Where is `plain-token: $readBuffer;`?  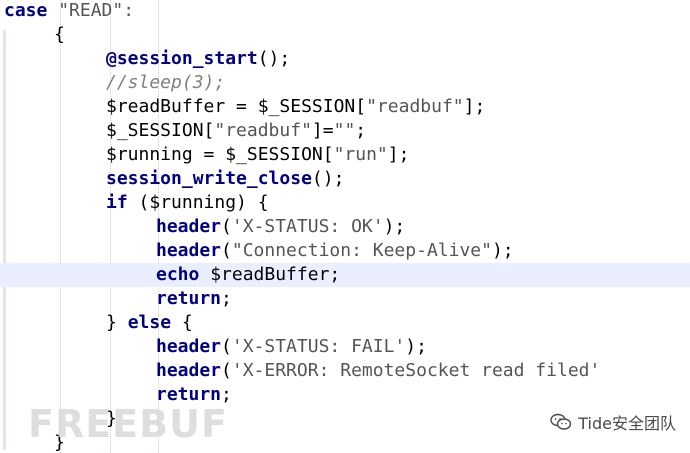
plain-token: $readBuffer; is located at coordinates (270, 274).